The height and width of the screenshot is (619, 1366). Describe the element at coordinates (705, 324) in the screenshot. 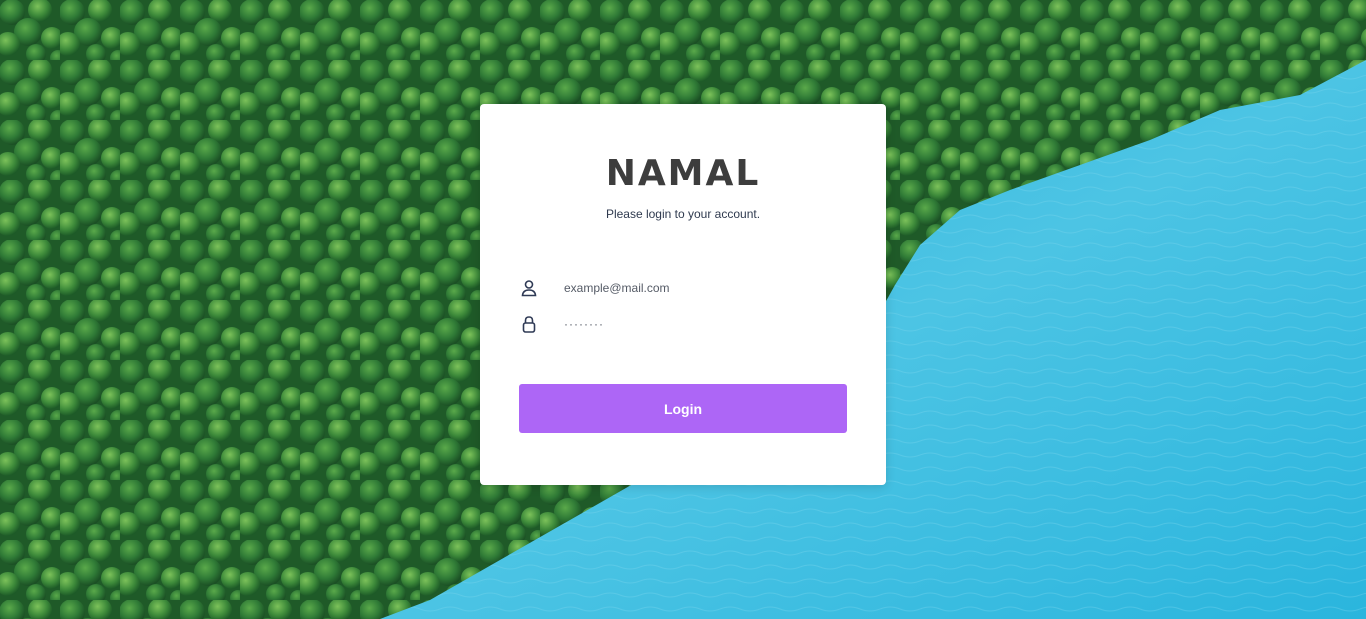

I see `password-input` at that location.